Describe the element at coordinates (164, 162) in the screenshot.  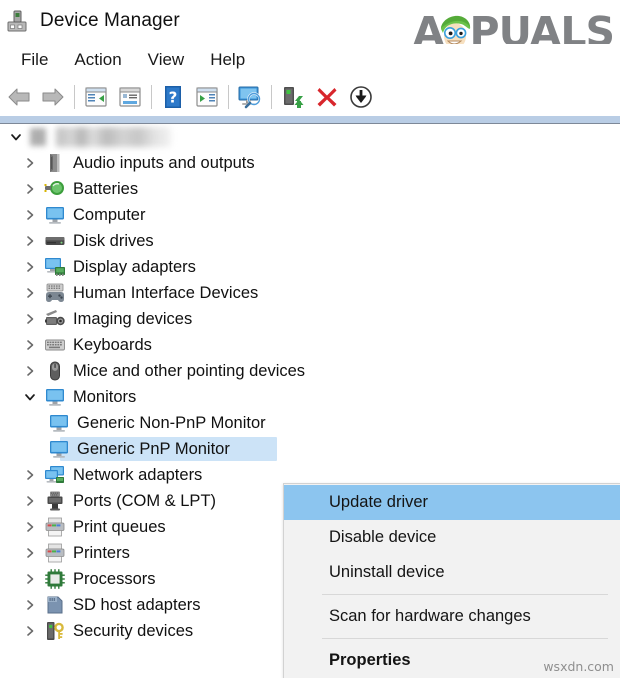
I see `tree-item-label: Audio inputs and outputs` at that location.